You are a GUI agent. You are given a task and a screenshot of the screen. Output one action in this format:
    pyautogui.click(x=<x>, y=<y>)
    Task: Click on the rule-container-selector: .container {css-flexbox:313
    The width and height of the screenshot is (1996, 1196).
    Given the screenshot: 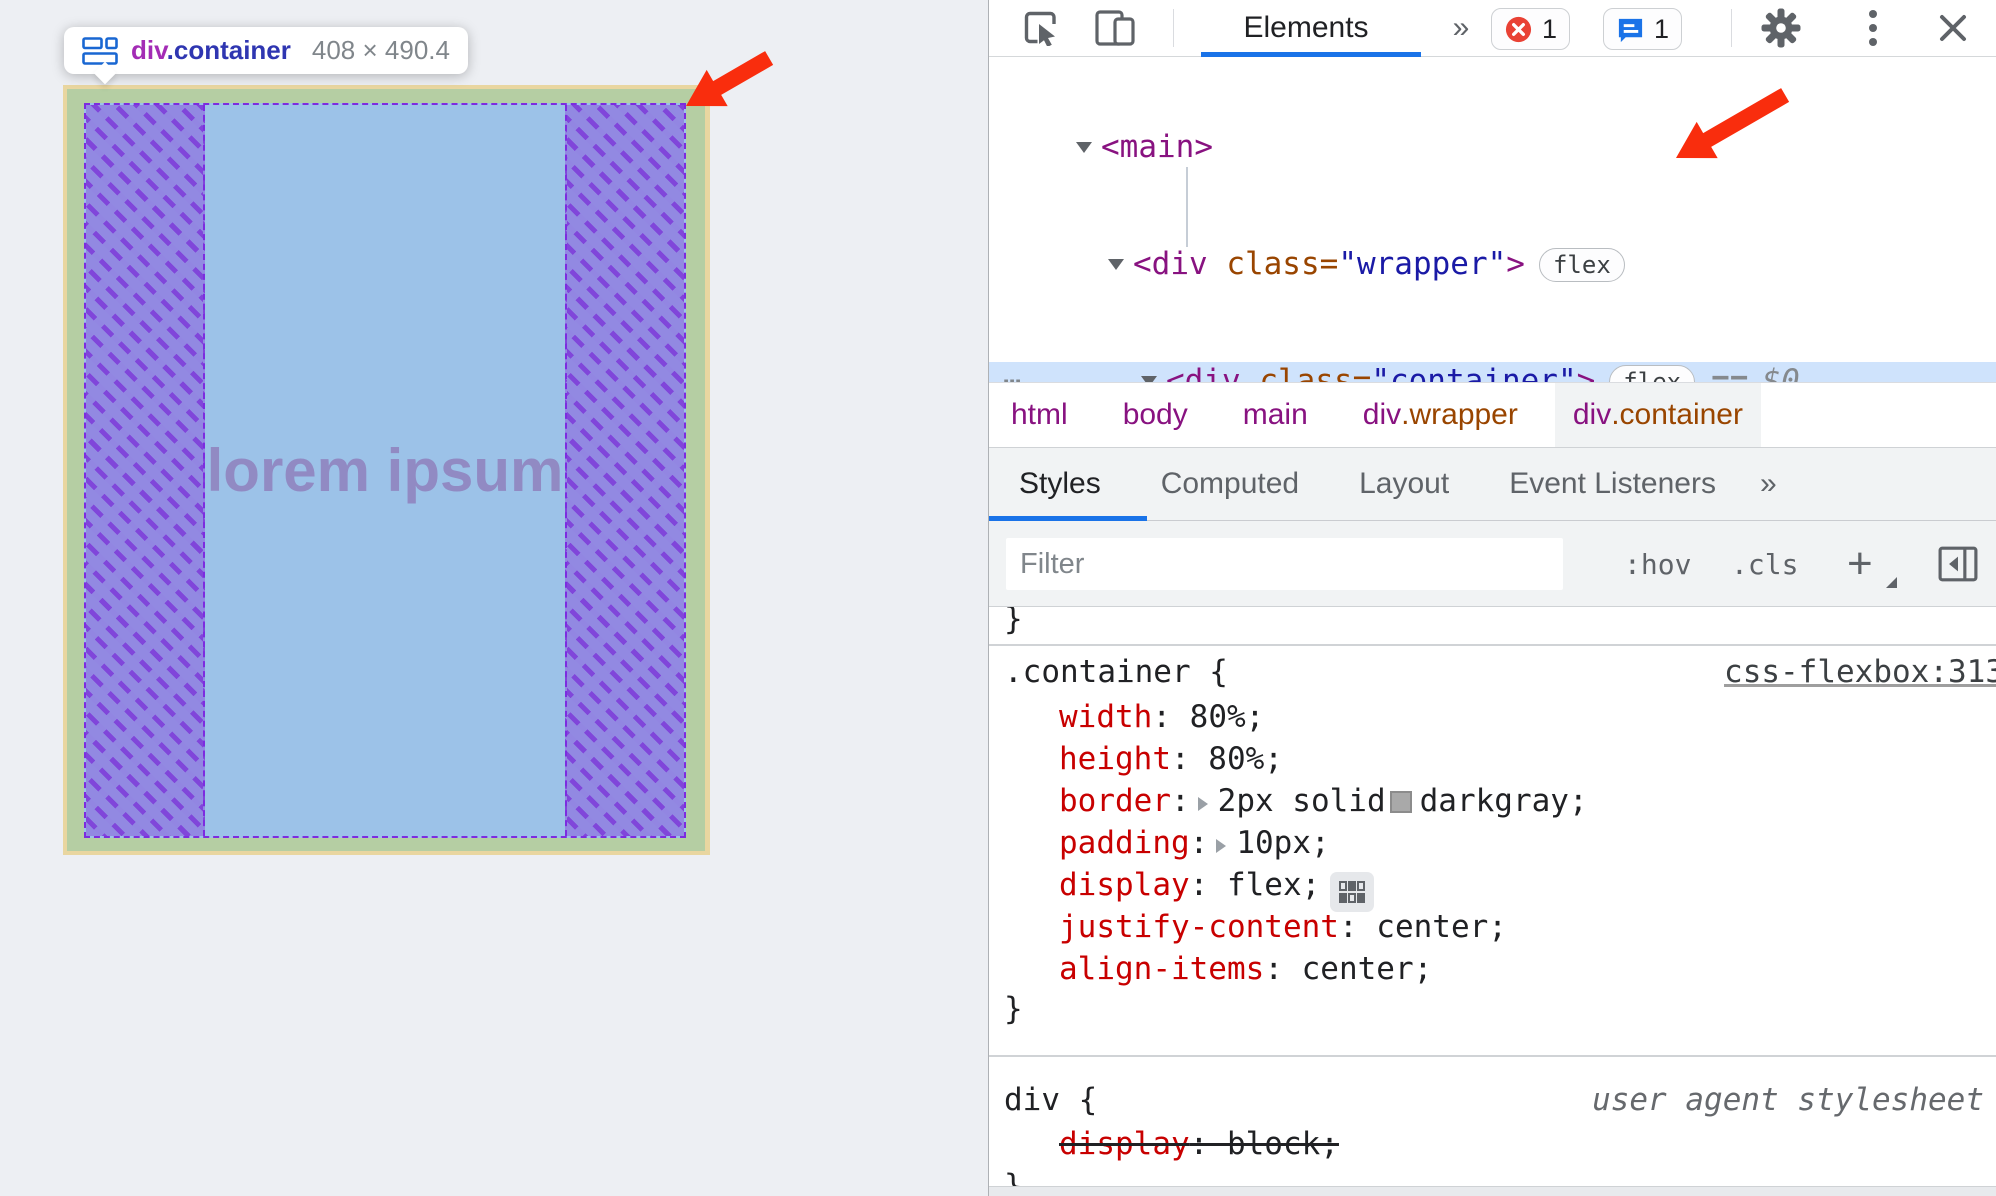 What is the action you would take?
    pyautogui.click(x=1492, y=672)
    